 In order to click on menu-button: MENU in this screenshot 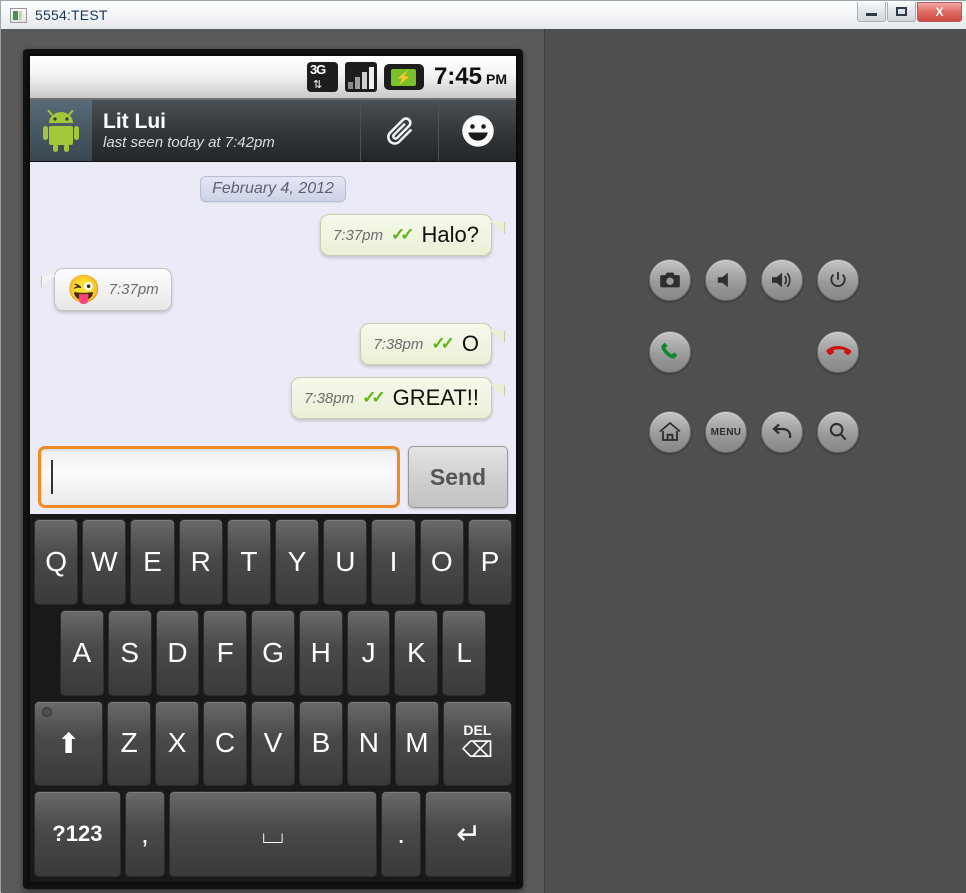, I will do `click(726, 432)`.